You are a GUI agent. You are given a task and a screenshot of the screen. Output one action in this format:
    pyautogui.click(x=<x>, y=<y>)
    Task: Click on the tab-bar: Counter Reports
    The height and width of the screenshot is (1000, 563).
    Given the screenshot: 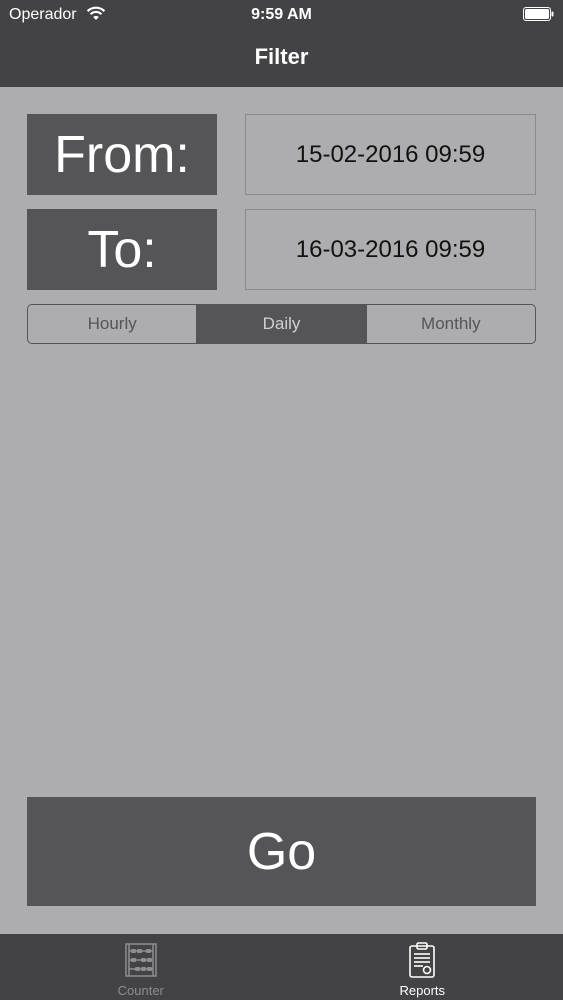 What is the action you would take?
    pyautogui.click(x=281, y=967)
    